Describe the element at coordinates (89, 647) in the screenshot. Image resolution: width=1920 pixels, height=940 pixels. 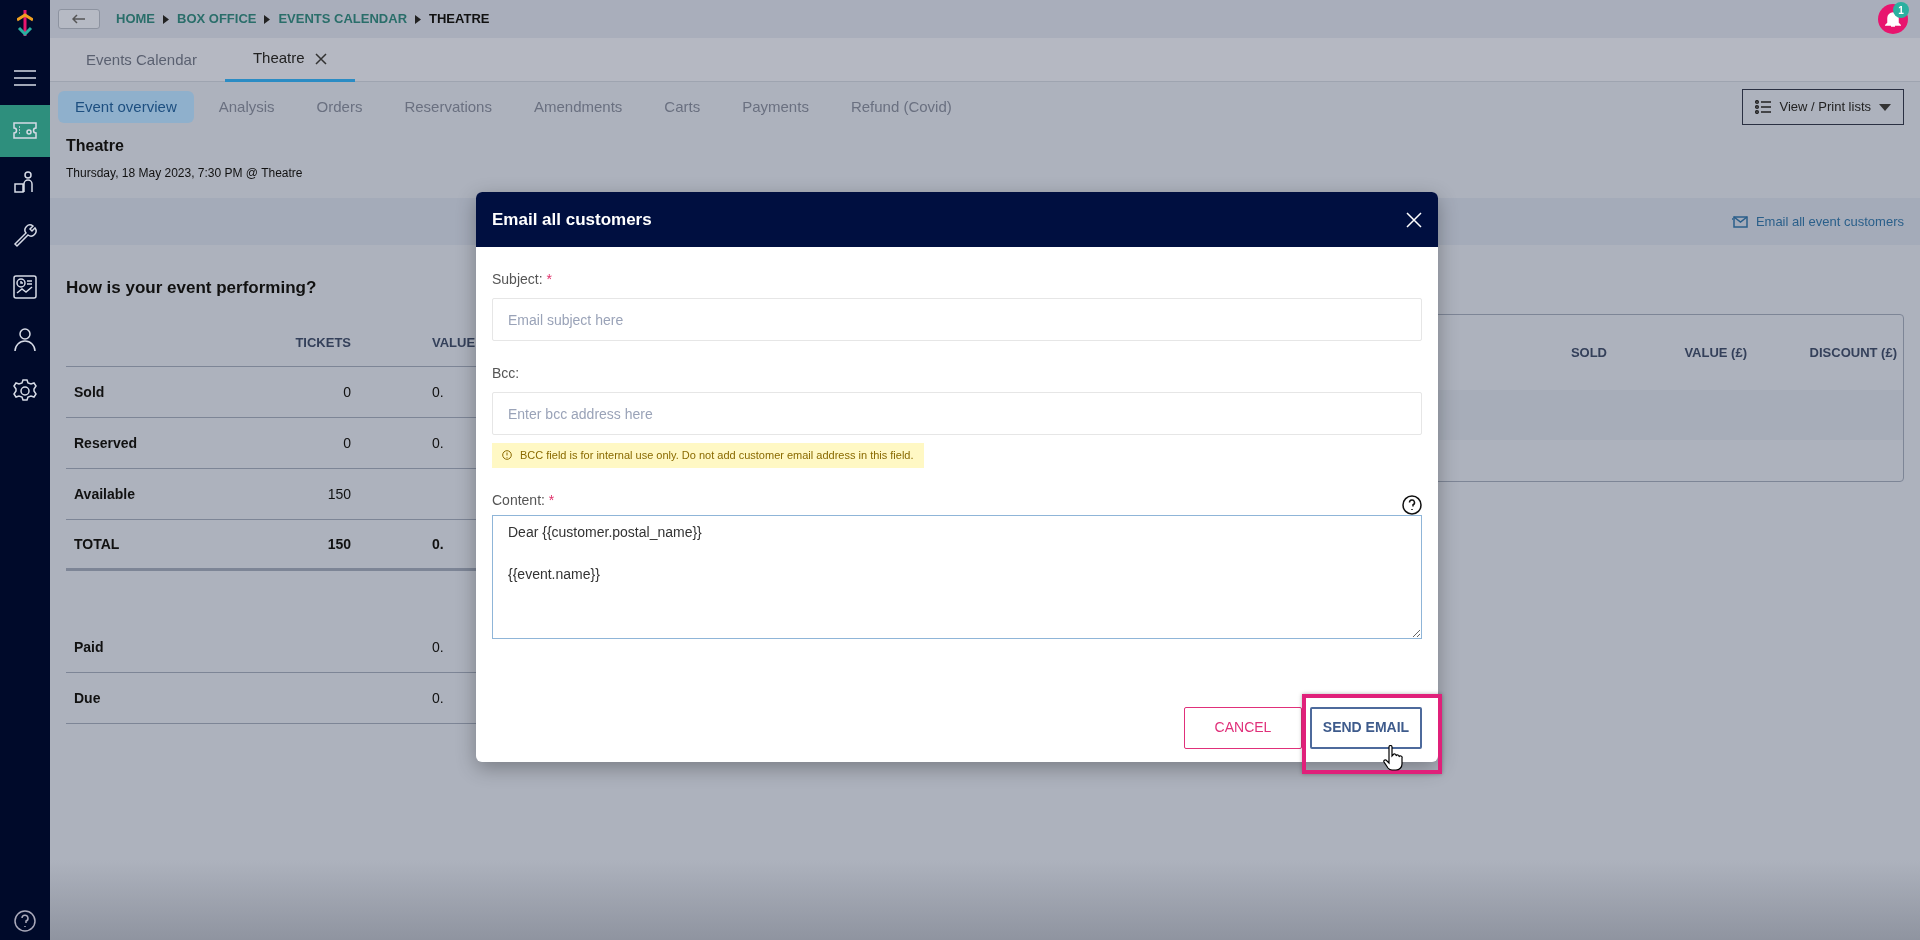
I see `row-label: Paid` at that location.